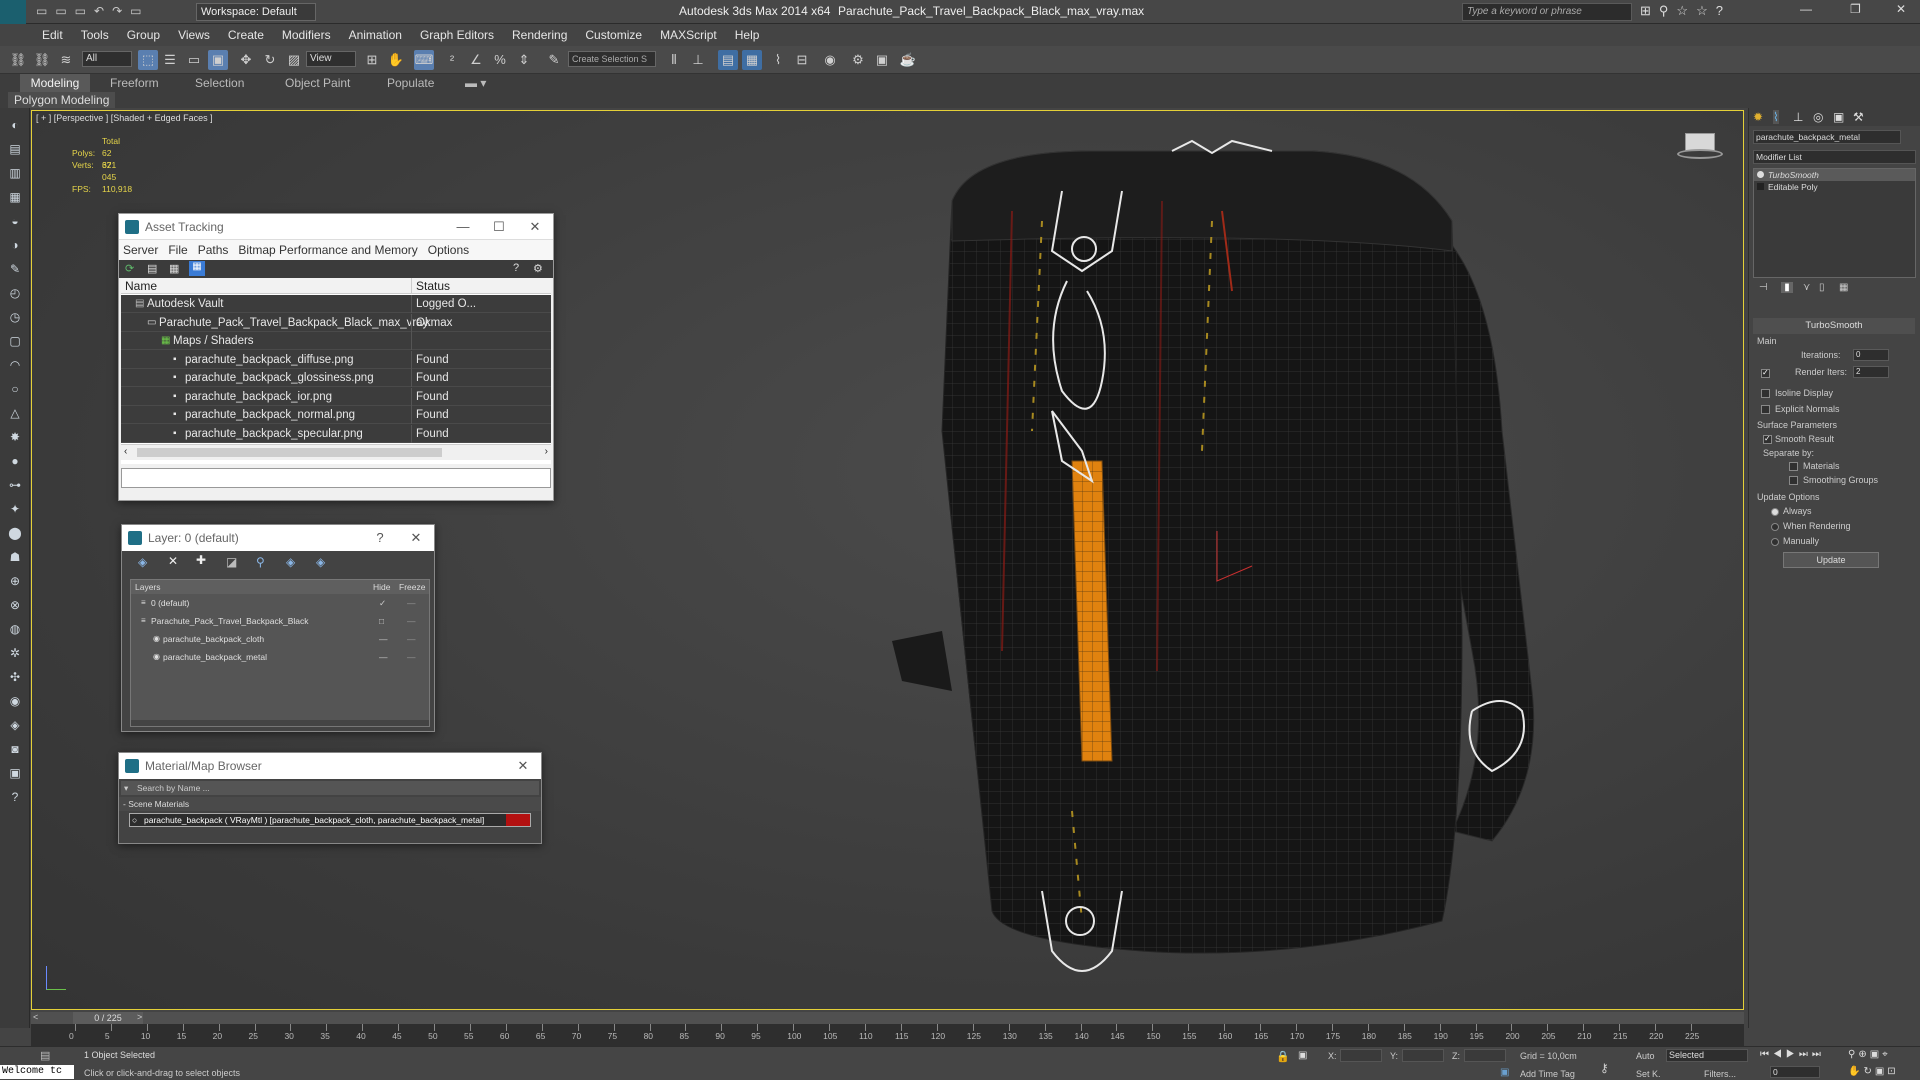  Describe the element at coordinates (290, 562) in the screenshot. I see `hide-all-icon: ◈` at that location.